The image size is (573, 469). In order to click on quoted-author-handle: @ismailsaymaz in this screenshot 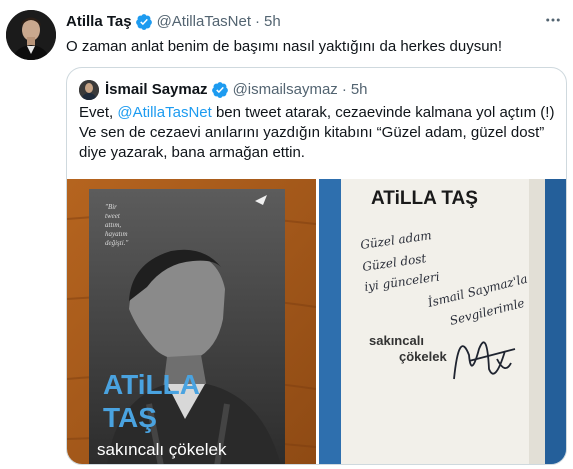, I will do `click(285, 90)`.